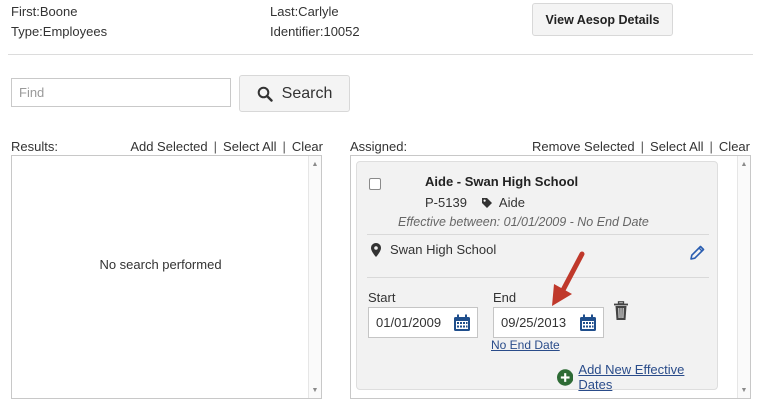 The image size is (759, 406). Describe the element at coordinates (443, 249) in the screenshot. I see `location-name: Swan High School` at that location.